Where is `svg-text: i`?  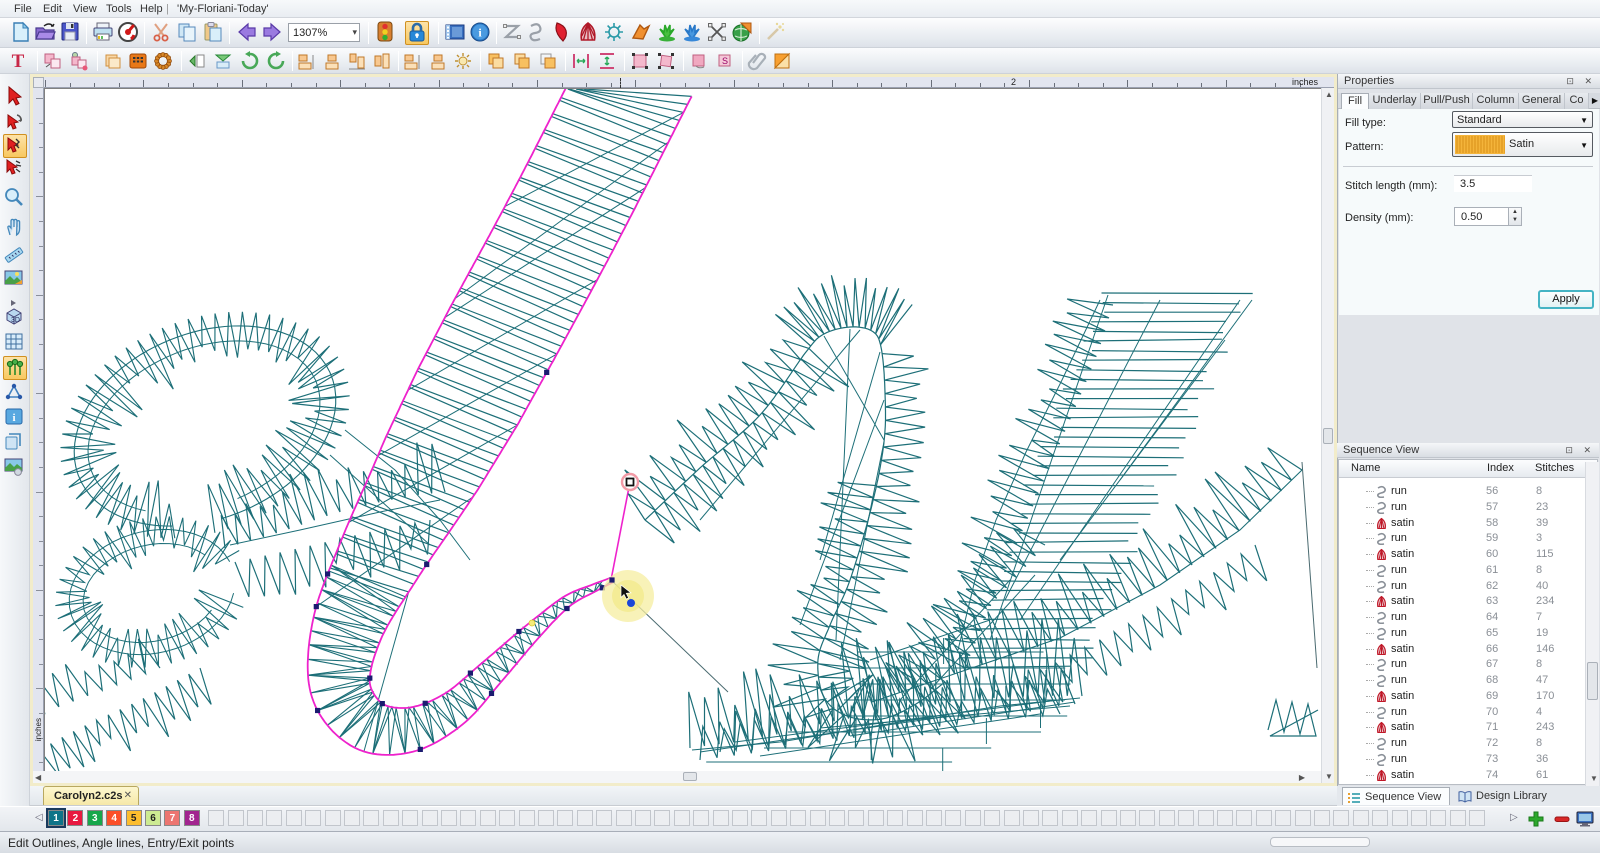 svg-text: i is located at coordinates (13, 418).